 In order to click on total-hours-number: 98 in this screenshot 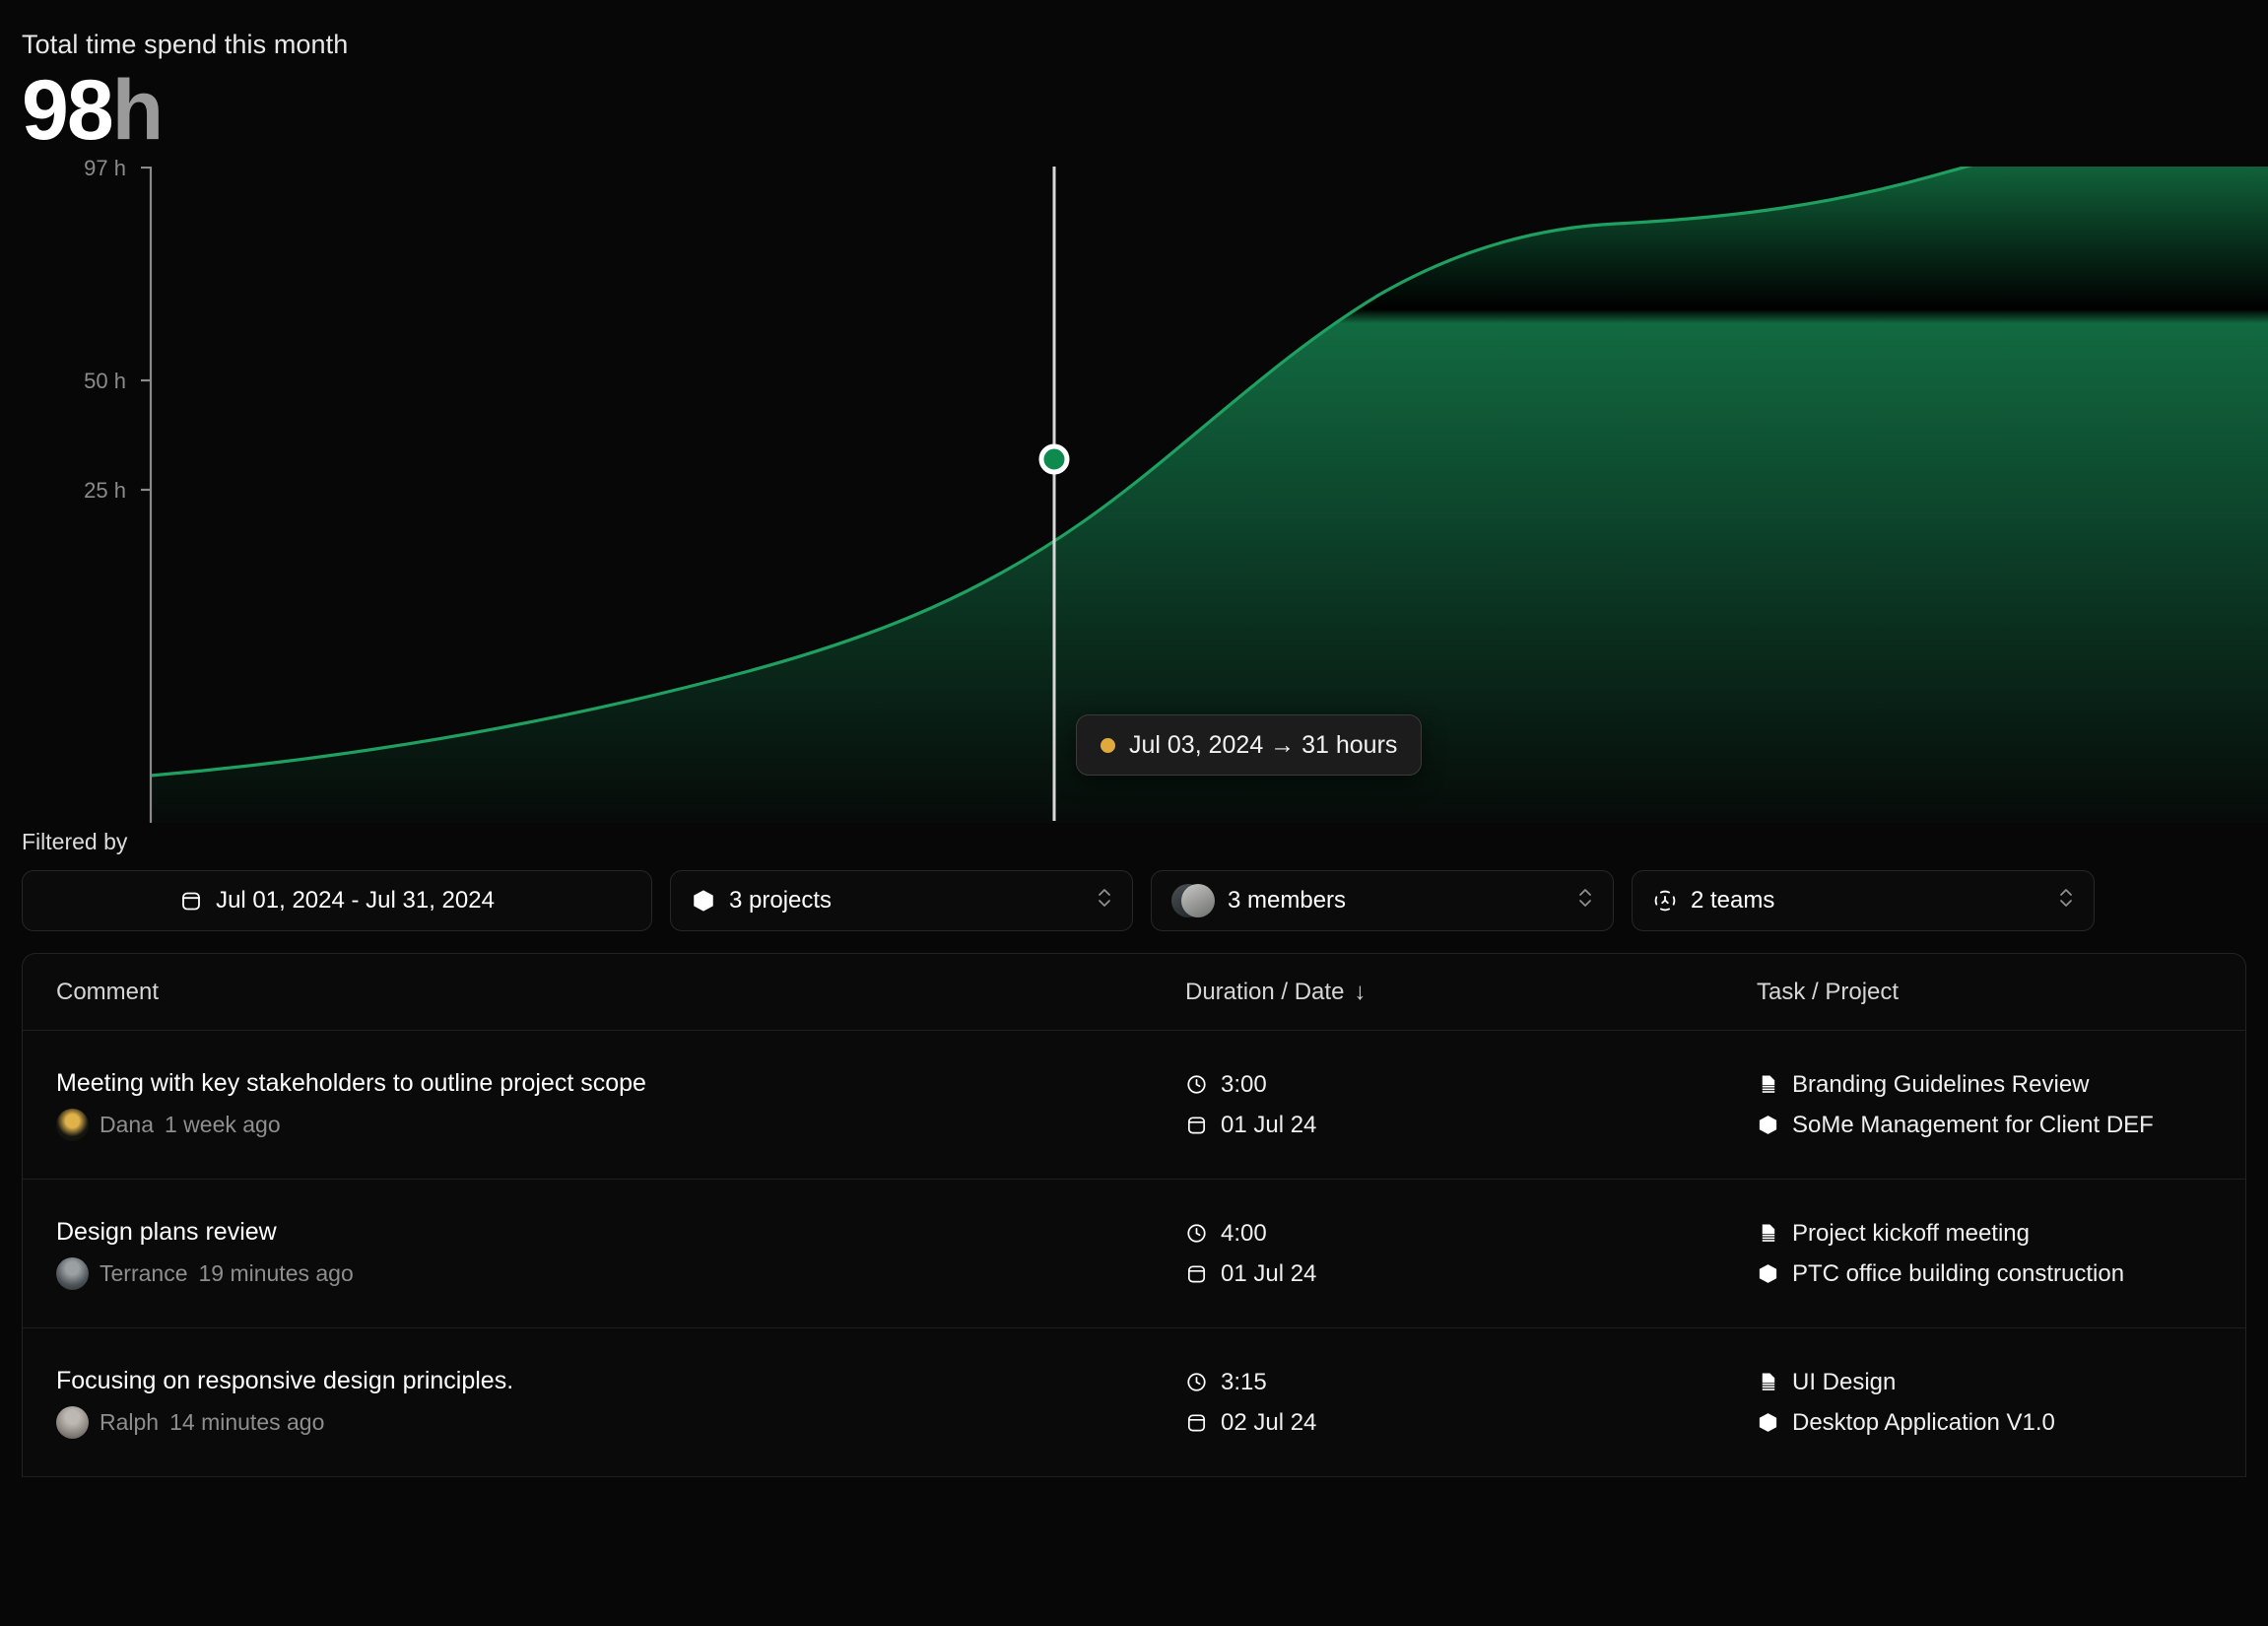, I will do `click(68, 111)`.